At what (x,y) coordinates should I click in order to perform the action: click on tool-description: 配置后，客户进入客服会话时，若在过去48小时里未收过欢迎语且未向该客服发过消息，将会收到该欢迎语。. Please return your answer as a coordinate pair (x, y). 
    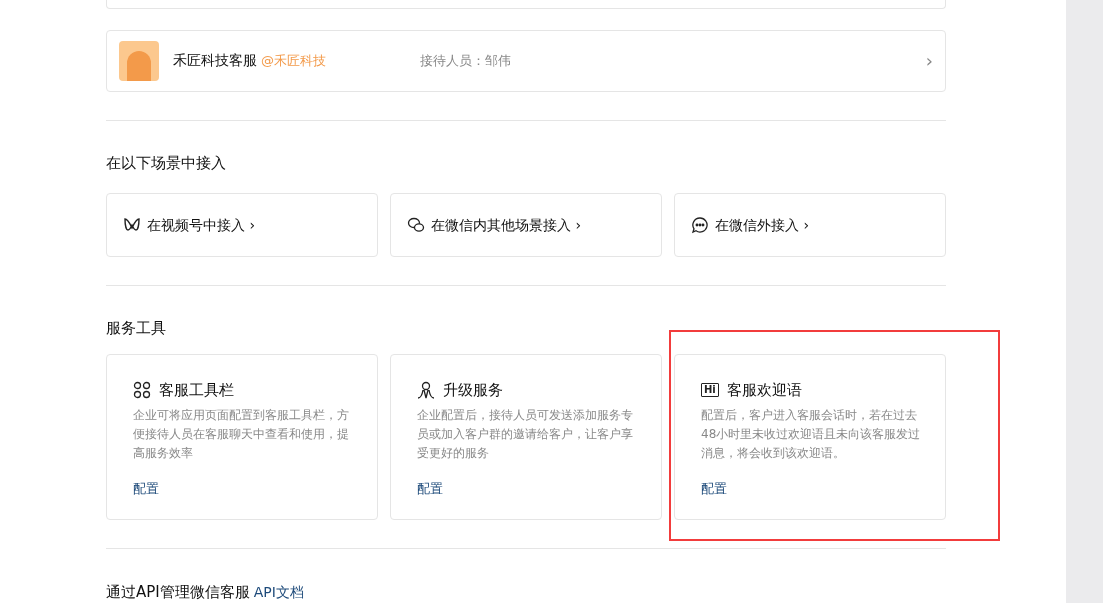
    Looking at the image, I should click on (811, 434).